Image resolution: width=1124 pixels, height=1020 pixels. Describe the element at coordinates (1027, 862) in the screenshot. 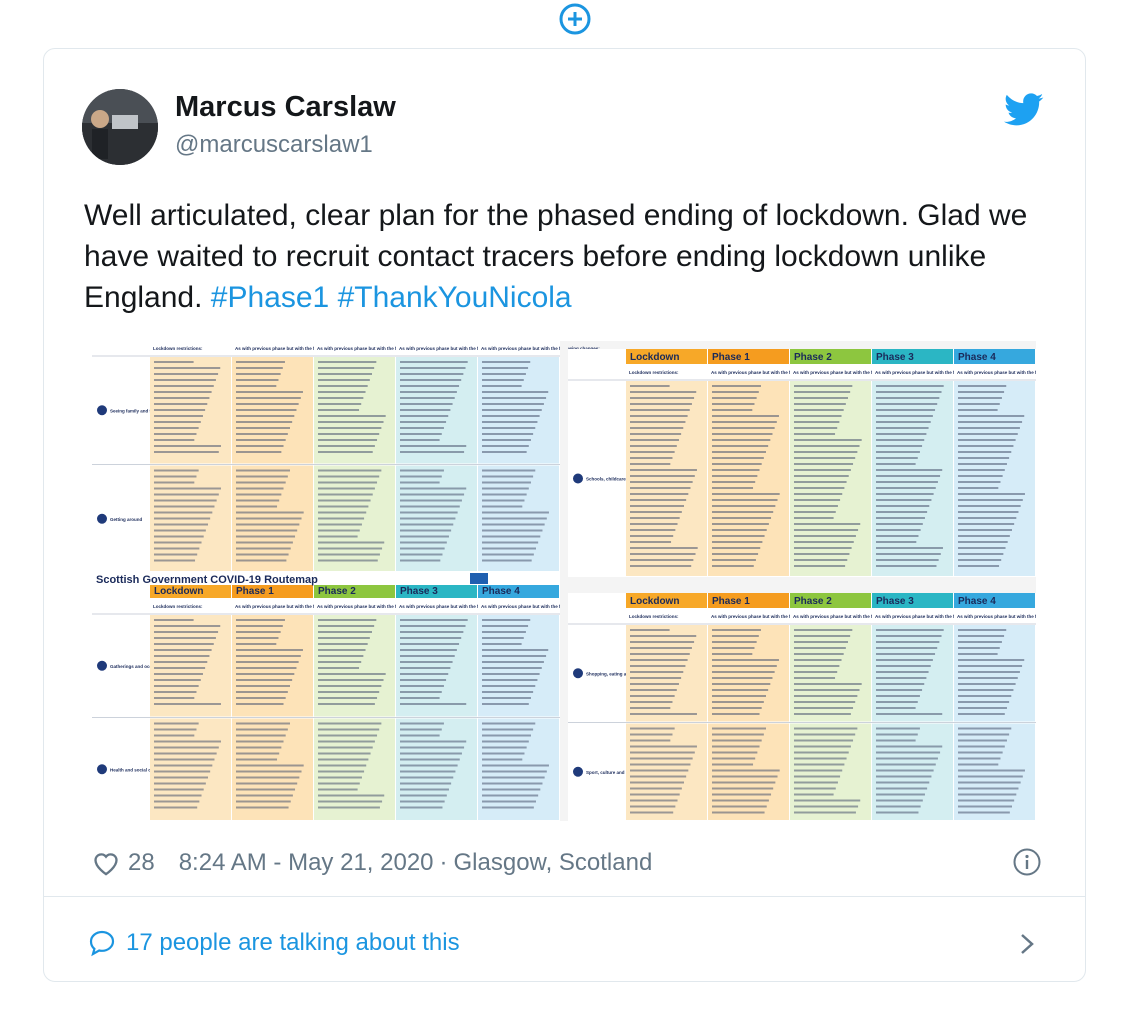

I see `info-icon` at that location.